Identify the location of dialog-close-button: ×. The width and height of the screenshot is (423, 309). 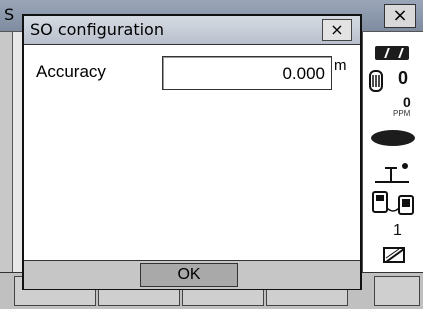
(337, 30).